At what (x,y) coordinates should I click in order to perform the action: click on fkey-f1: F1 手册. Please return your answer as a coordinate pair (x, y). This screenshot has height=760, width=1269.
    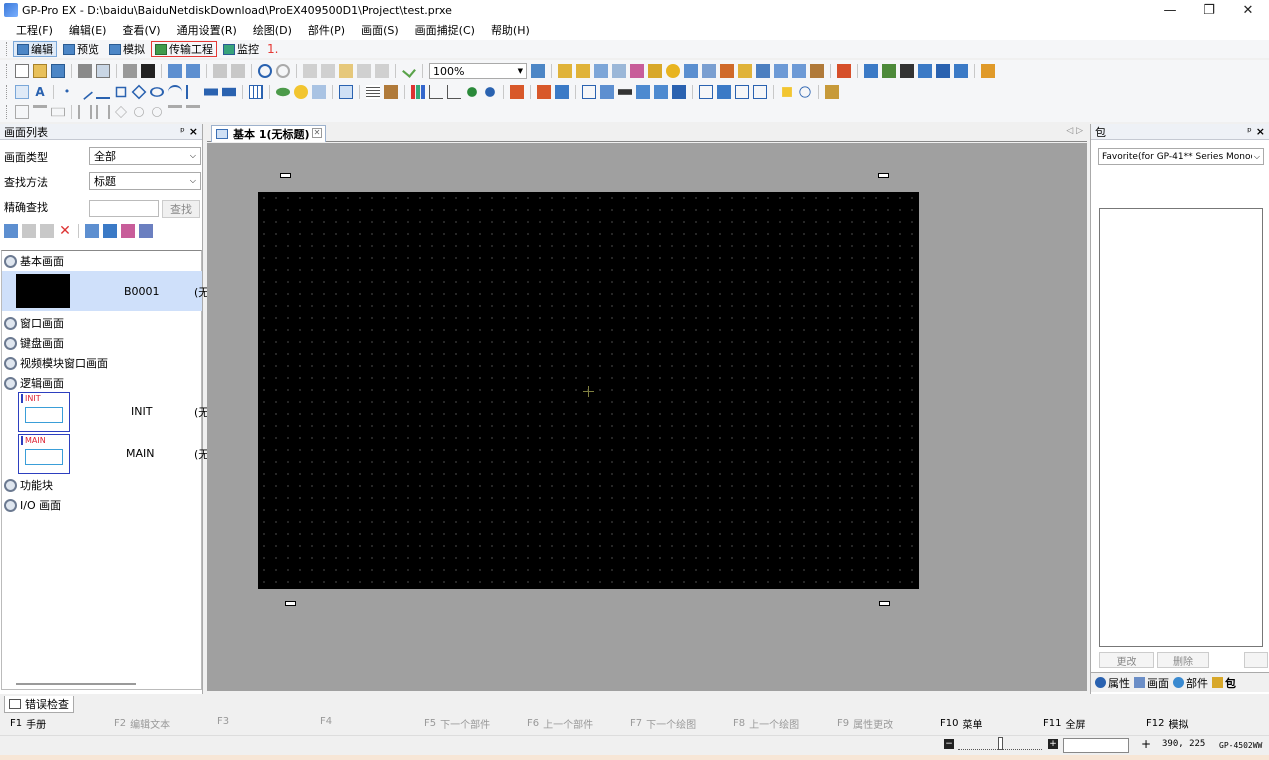
    Looking at the image, I should click on (28, 723).